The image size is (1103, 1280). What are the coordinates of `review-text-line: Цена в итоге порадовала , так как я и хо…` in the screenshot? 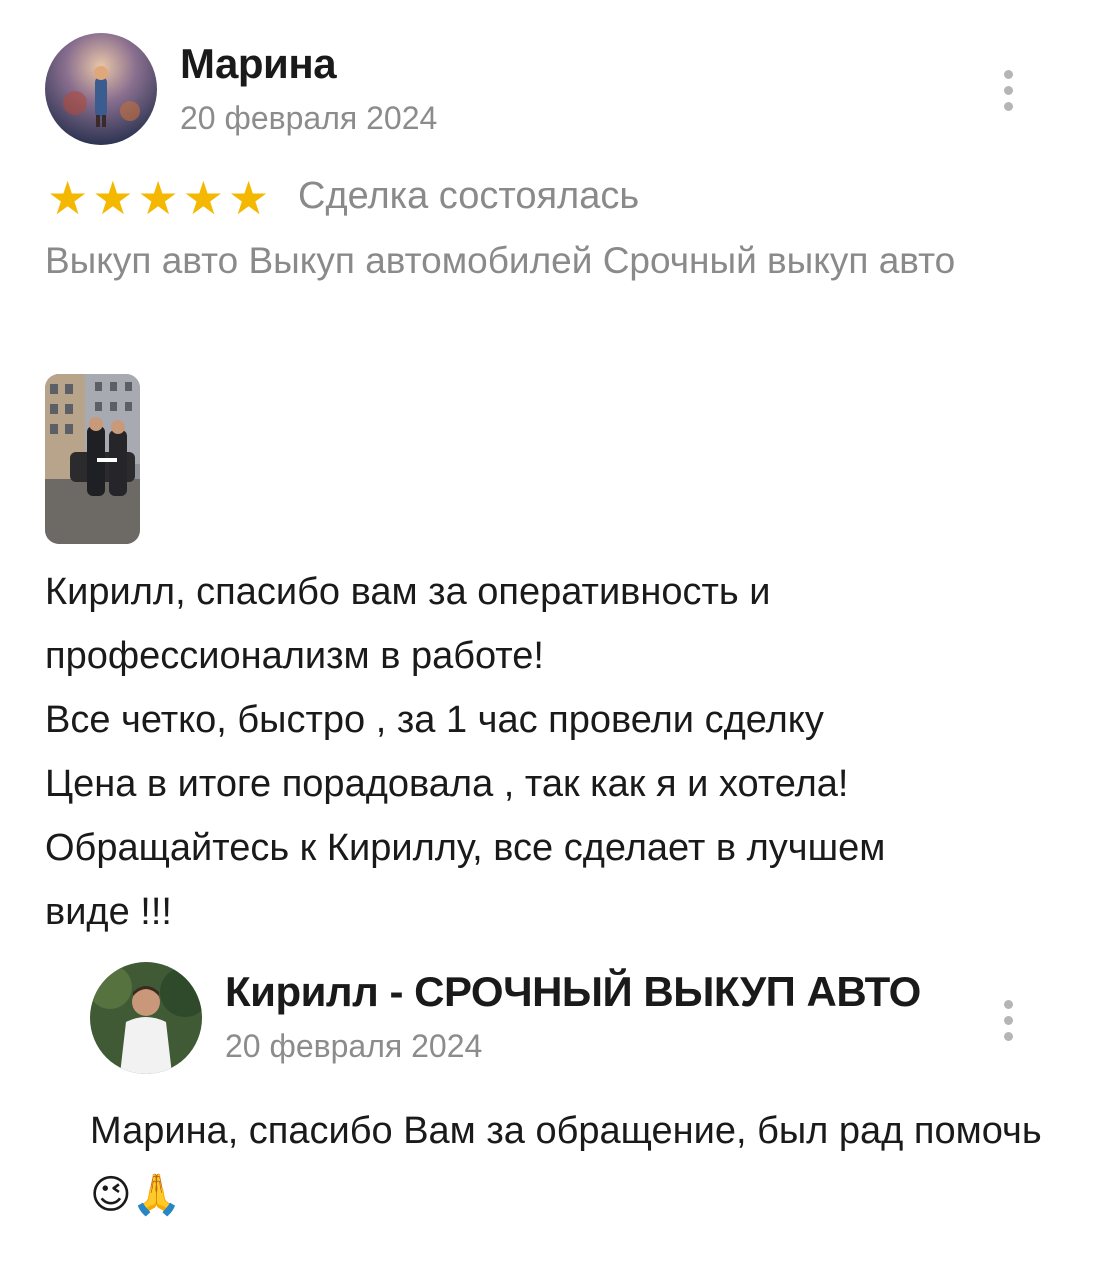 It's located at (447, 784).